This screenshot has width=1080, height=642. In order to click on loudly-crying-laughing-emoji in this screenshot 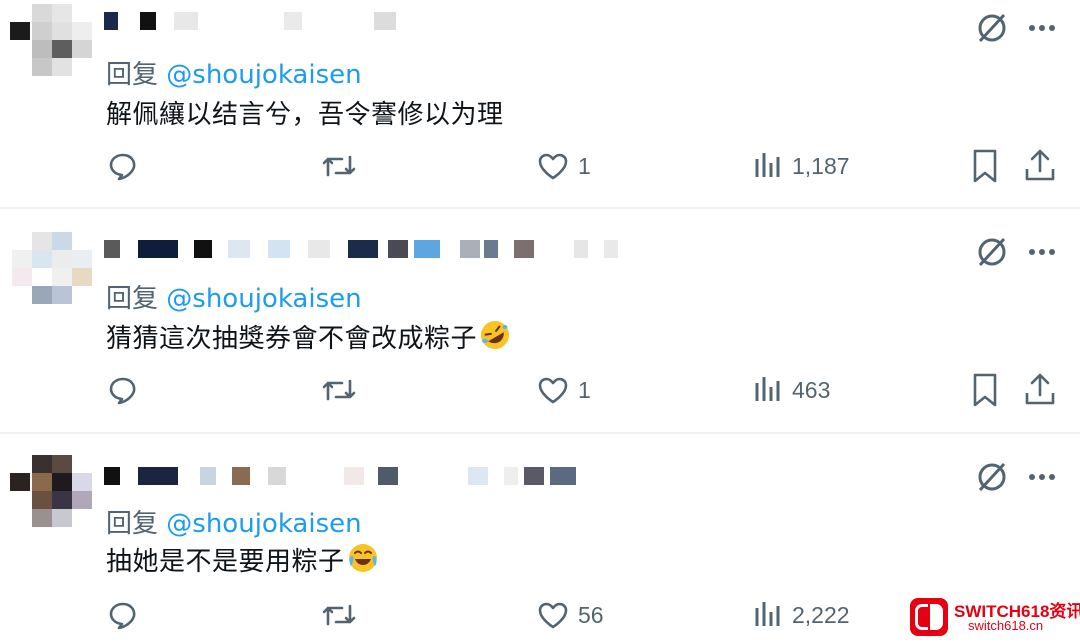, I will do `click(363, 561)`.